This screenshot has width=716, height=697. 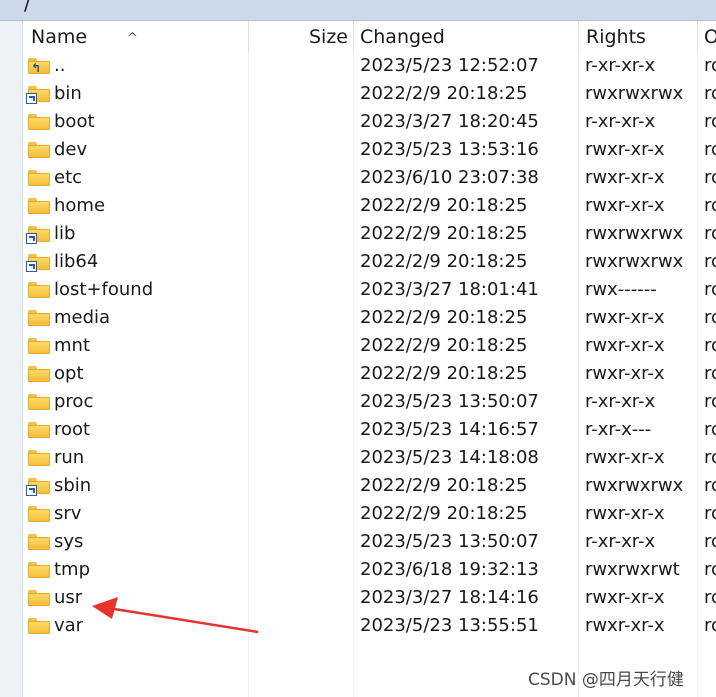 What do you see at coordinates (183, 620) in the screenshot?
I see `annotation-arrow-line` at bounding box center [183, 620].